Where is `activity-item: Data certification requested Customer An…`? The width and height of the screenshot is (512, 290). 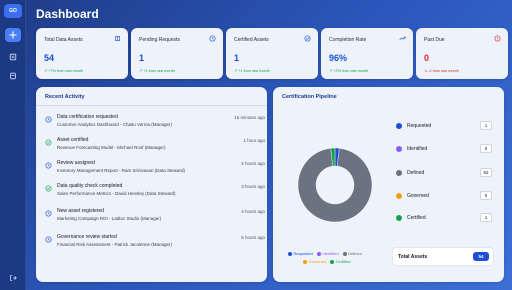
activity-item: Data certification requested Customer An… is located at coordinates (155, 124).